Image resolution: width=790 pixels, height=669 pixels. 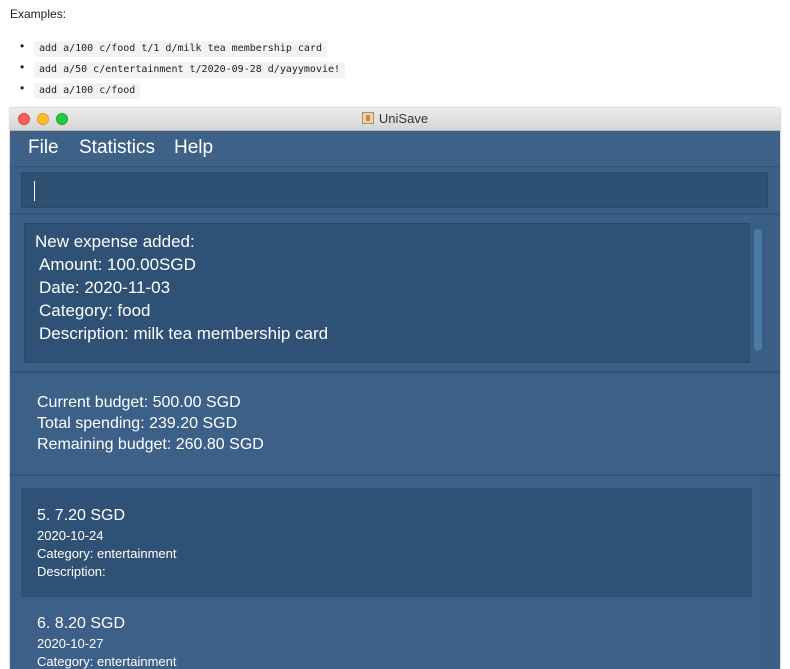 What do you see at coordinates (71, 571) in the screenshot?
I see `expense-description: Description:` at bounding box center [71, 571].